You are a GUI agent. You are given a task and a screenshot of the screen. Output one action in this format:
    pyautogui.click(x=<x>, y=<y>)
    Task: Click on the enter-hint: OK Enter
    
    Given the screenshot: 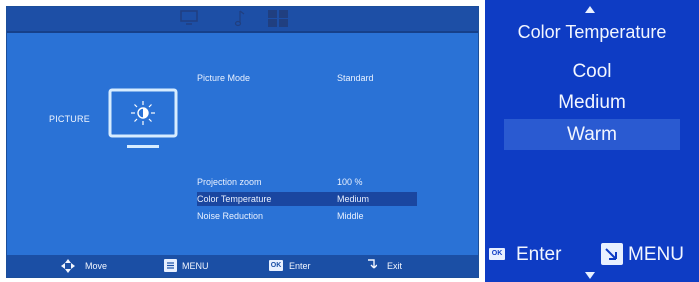 What is the action you would take?
    pyautogui.click(x=304, y=266)
    